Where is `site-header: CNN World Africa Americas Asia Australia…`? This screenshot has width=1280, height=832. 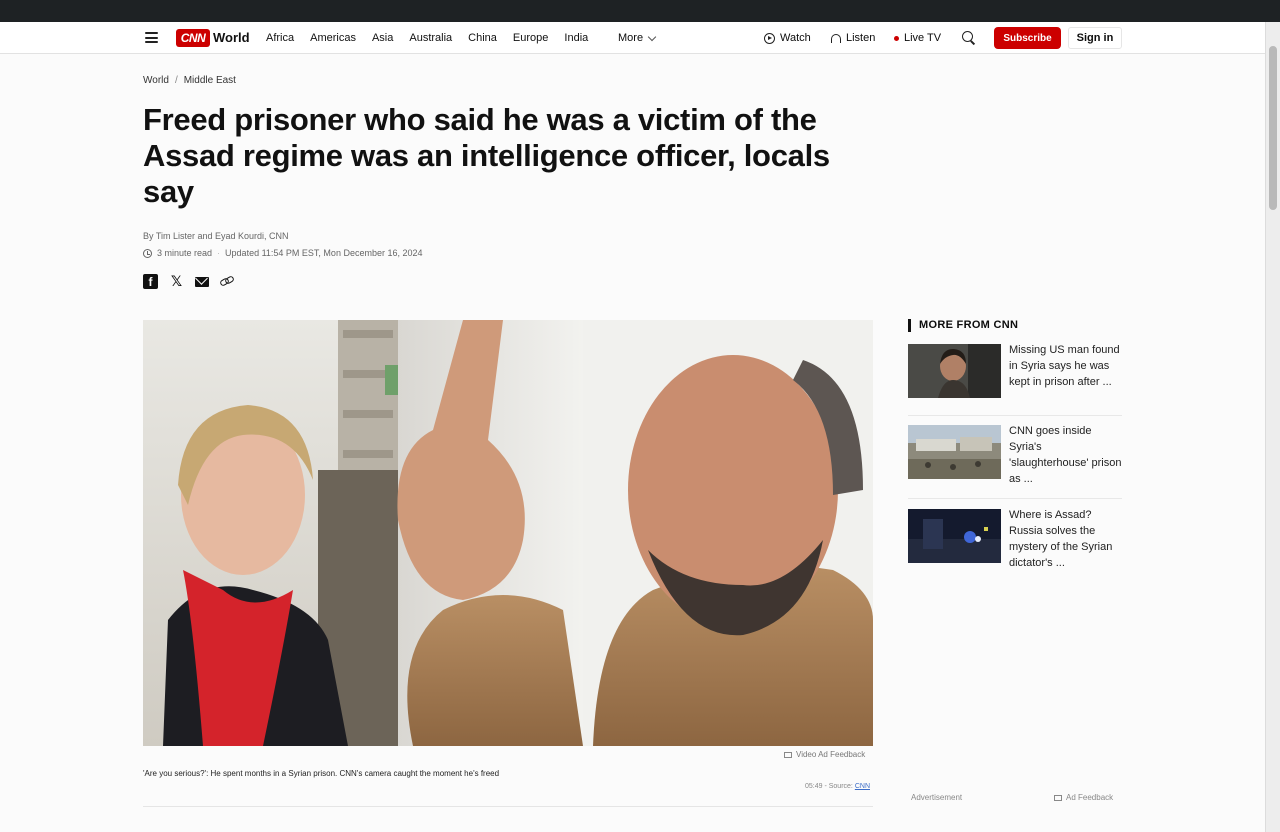 site-header: CNN World Africa Americas Asia Australia… is located at coordinates (632, 38).